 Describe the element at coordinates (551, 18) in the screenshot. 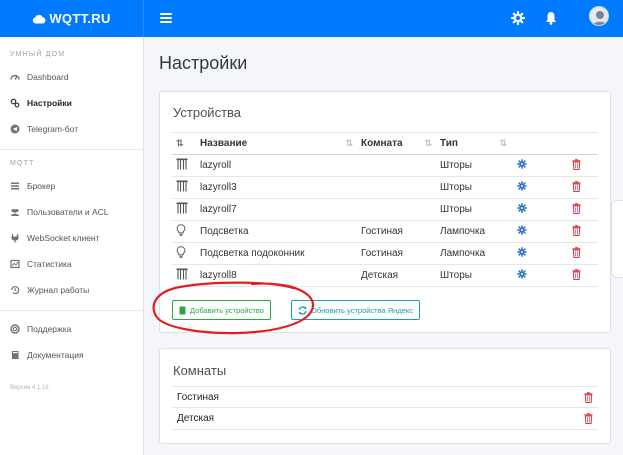

I see `bell-icon` at that location.